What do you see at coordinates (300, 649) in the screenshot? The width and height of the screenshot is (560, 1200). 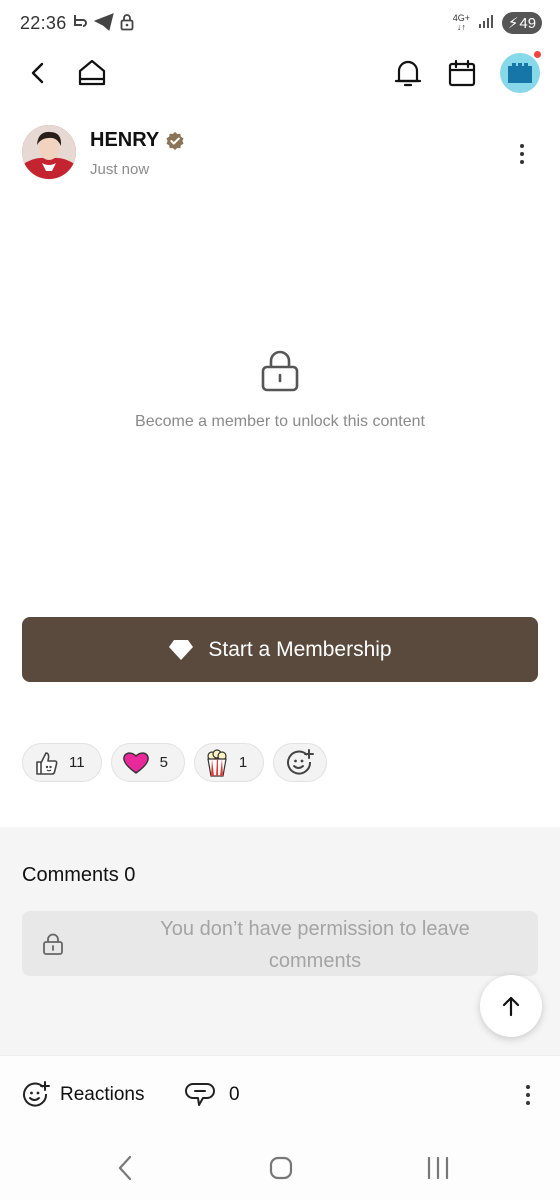 I see `start-membership-label: Start a Membership` at bounding box center [300, 649].